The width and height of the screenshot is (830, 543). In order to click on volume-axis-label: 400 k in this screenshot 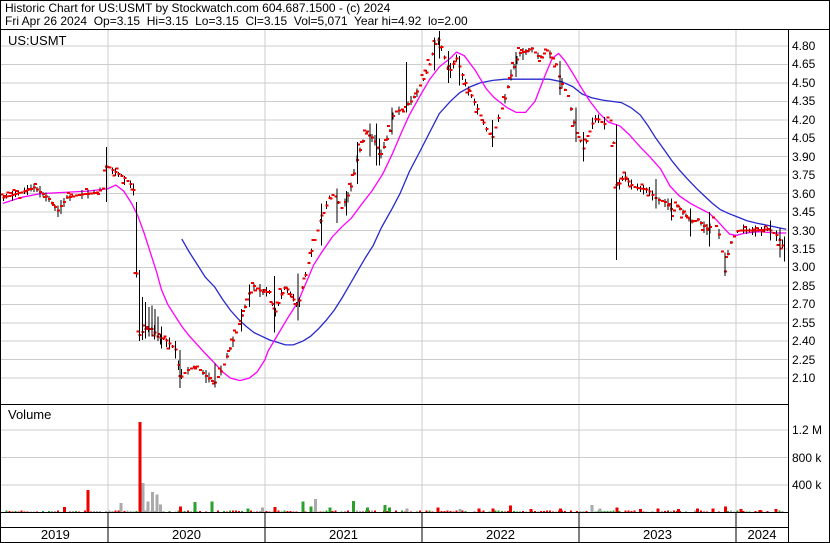, I will do `click(807, 485)`.